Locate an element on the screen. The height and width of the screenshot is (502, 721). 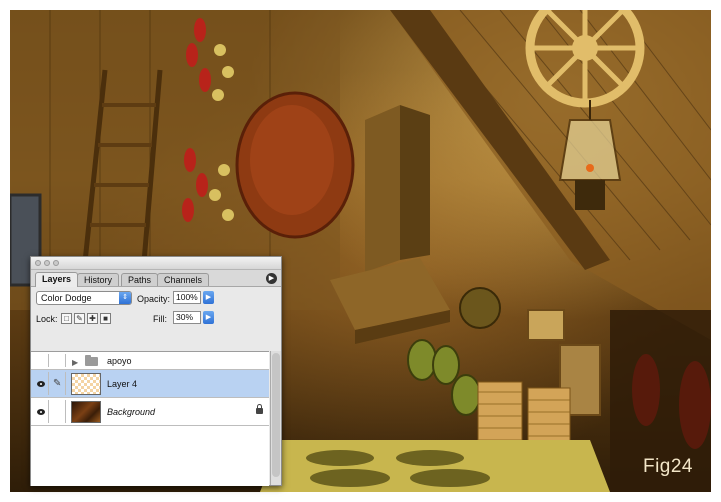
opacity-label: Opacity: is located at coordinates (154, 299).